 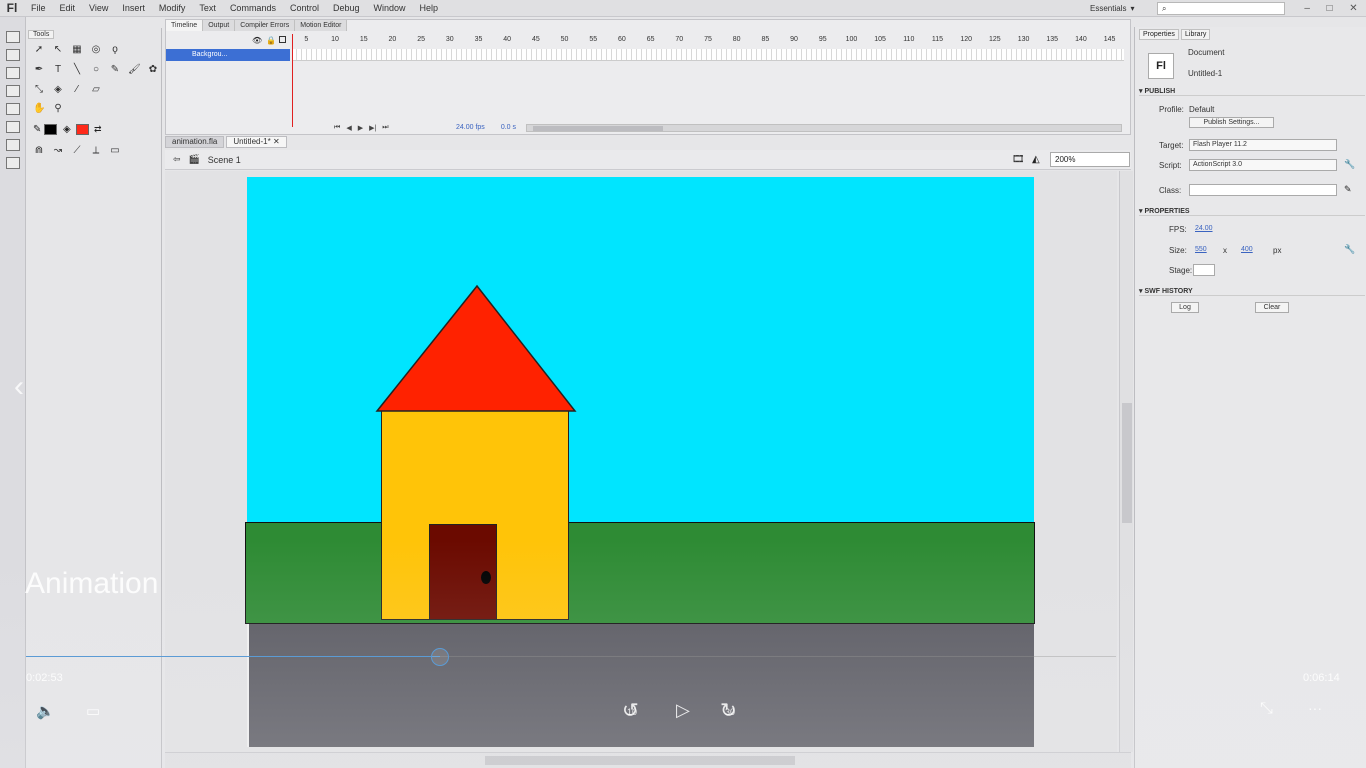 What do you see at coordinates (39, 151) in the screenshot?
I see `snap-to-objects-icon: ⋒` at bounding box center [39, 151].